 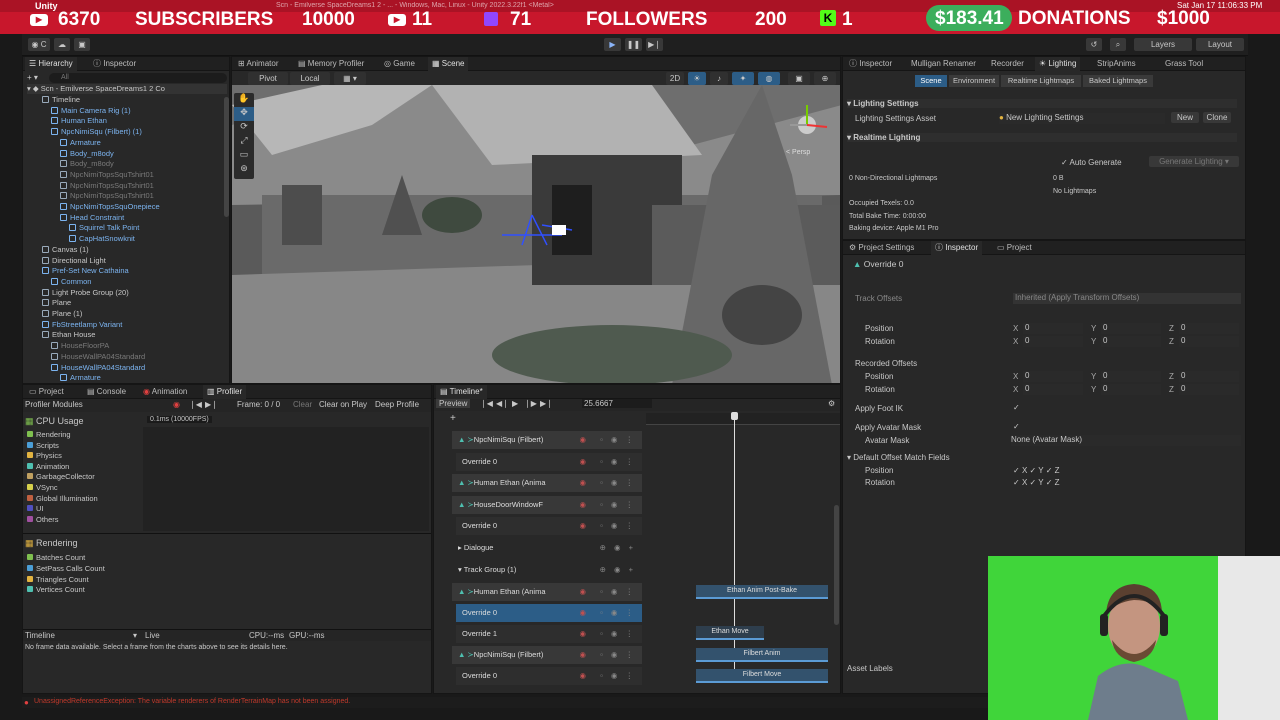 I want to click on cpu-chart, so click(x=286, y=479).